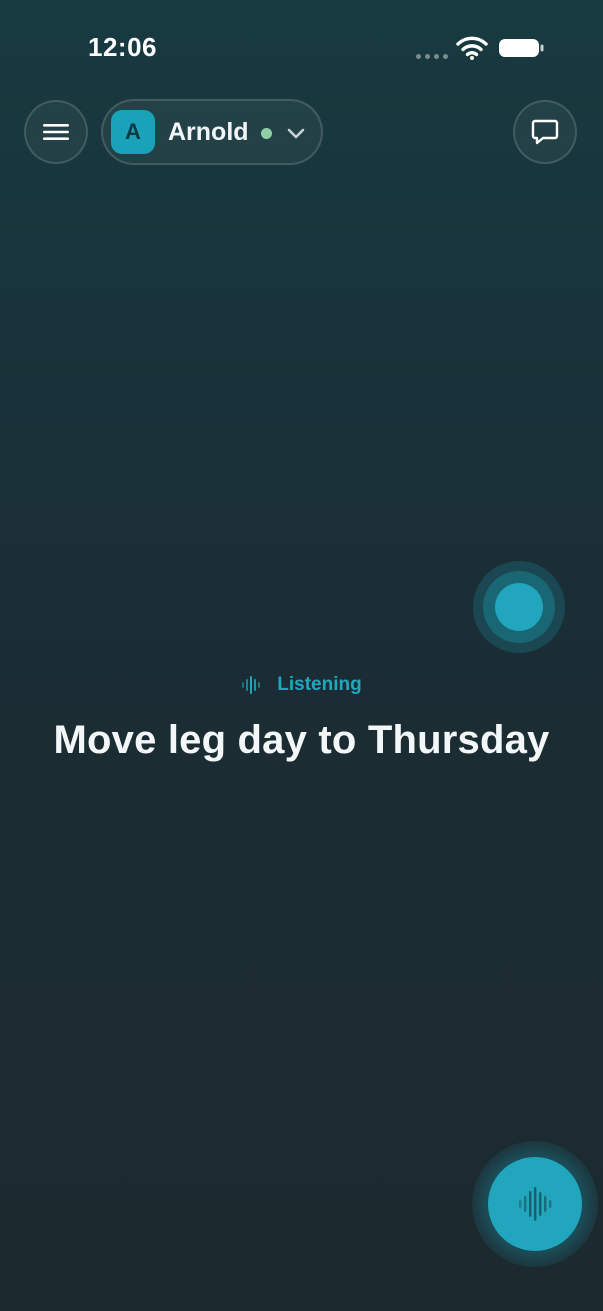 This screenshot has height=1311, width=603. I want to click on menu-button, so click(56, 132).